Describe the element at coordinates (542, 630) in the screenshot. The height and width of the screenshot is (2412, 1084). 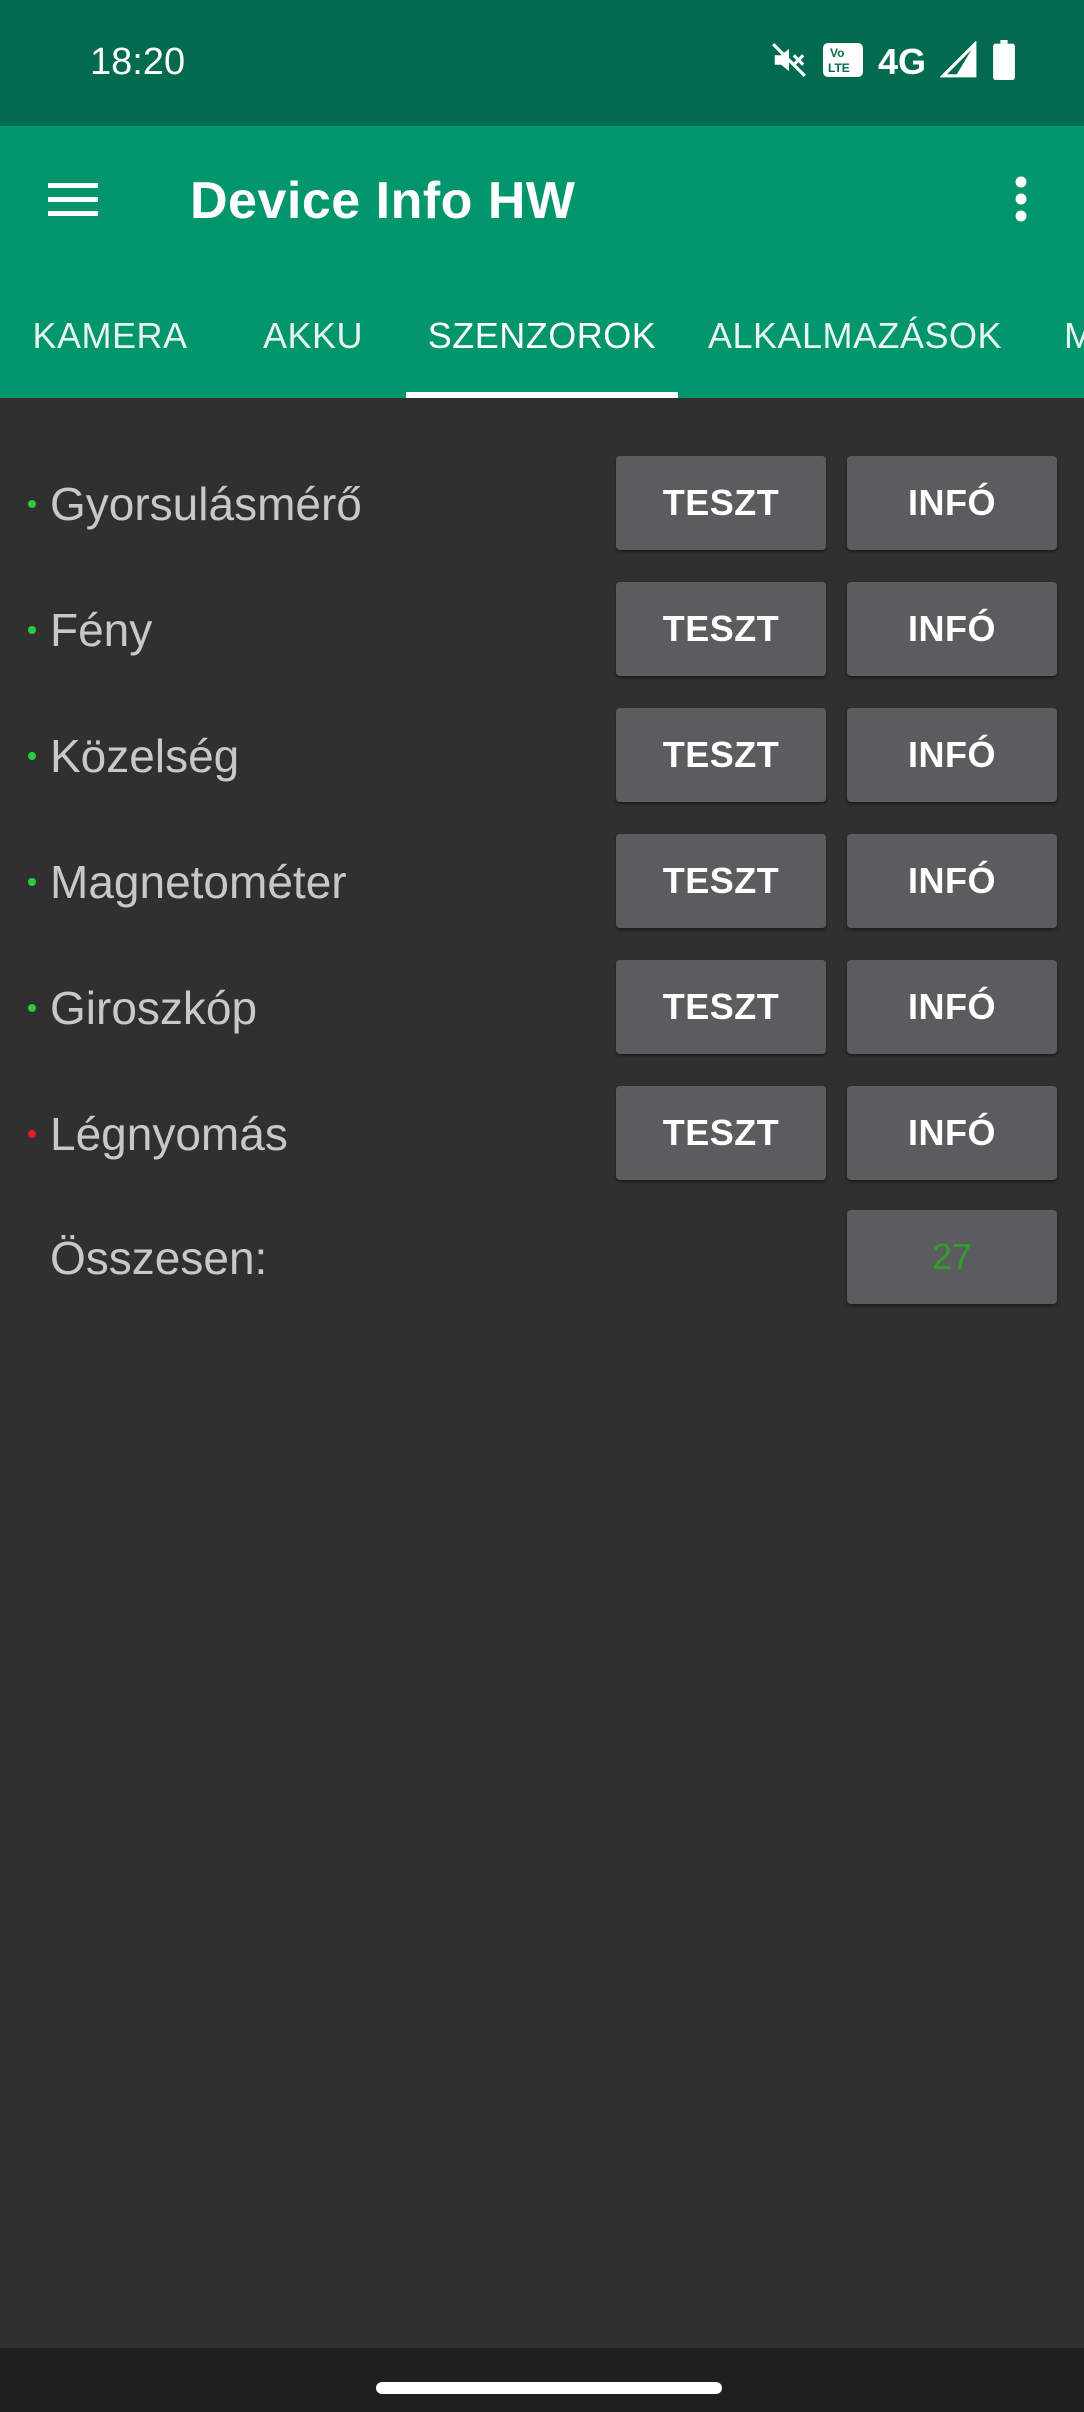
I see `sensor-row: Fény TESZT INFÓ` at that location.